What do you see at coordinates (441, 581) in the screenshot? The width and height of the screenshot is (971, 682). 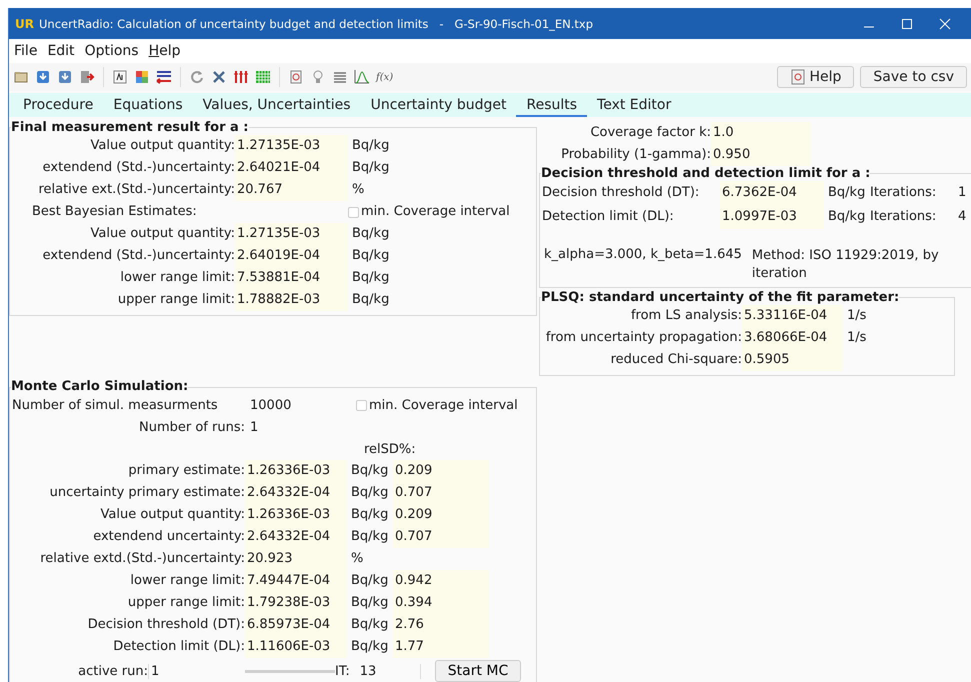 I see `relsd-field: 0.942` at bounding box center [441, 581].